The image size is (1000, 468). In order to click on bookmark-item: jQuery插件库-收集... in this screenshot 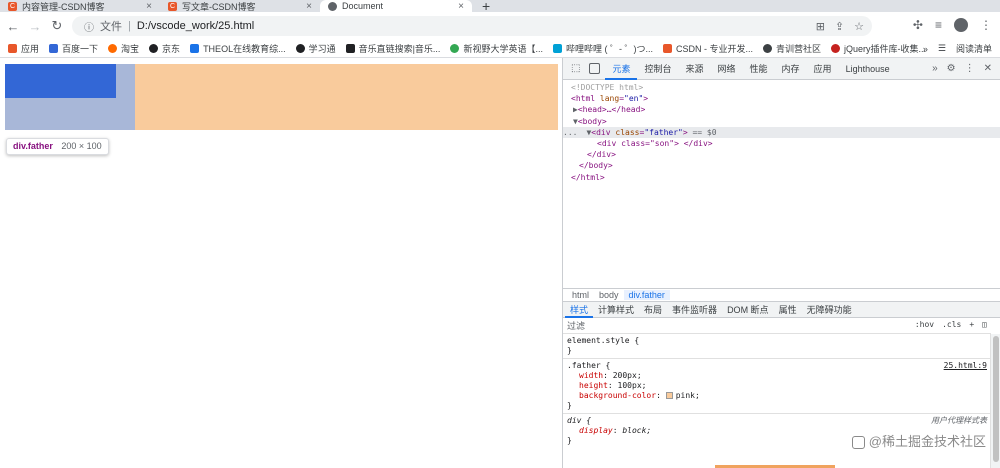, I will do `click(878, 48)`.